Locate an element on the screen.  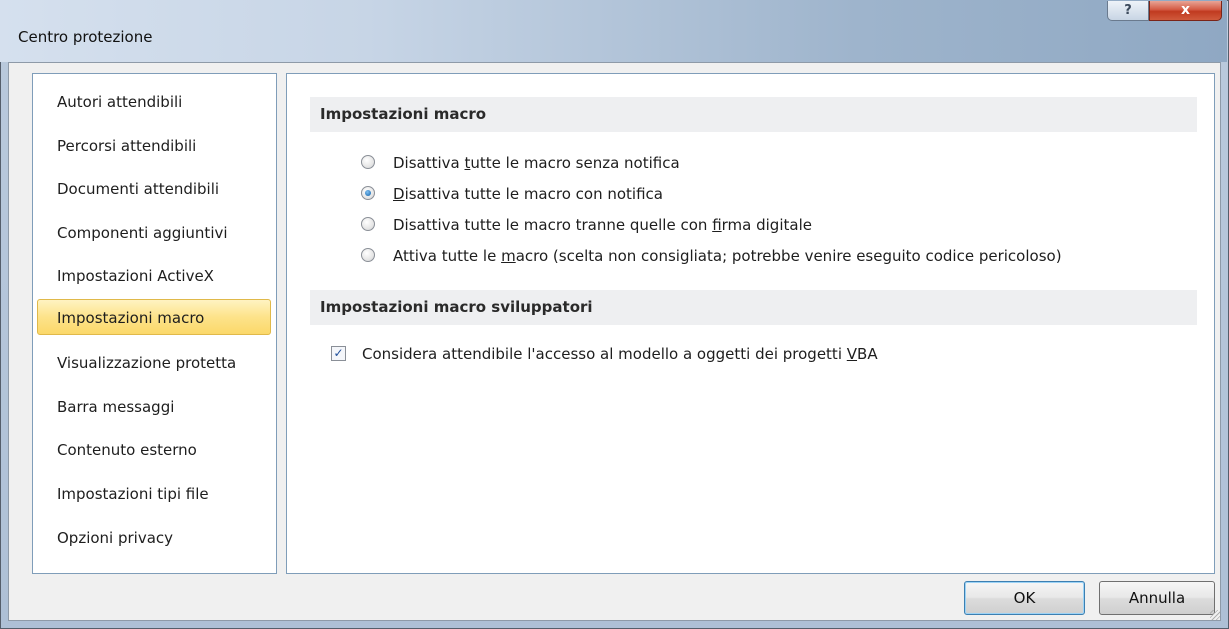
sidebar-item-privacy-options: Opzioni privacy is located at coordinates (154, 537).